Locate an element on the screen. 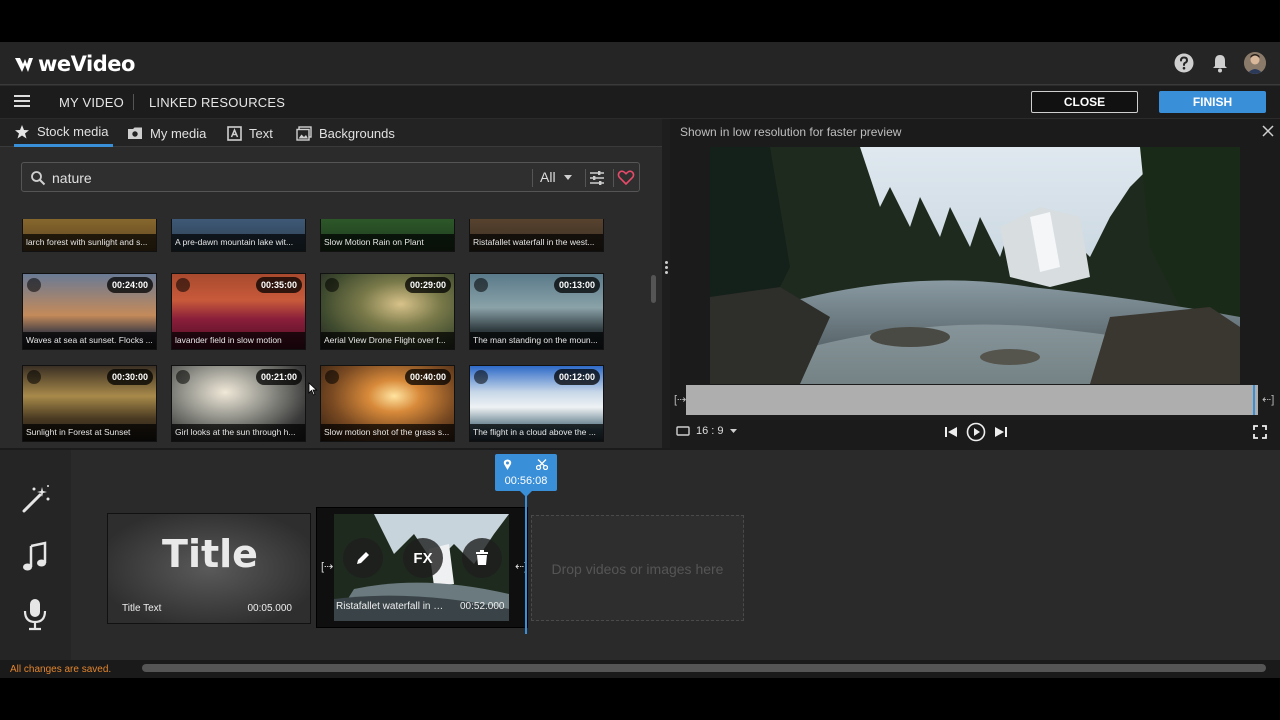  media-thumbnail: 00:35:00 lavander field in slow motion is located at coordinates (238, 311).